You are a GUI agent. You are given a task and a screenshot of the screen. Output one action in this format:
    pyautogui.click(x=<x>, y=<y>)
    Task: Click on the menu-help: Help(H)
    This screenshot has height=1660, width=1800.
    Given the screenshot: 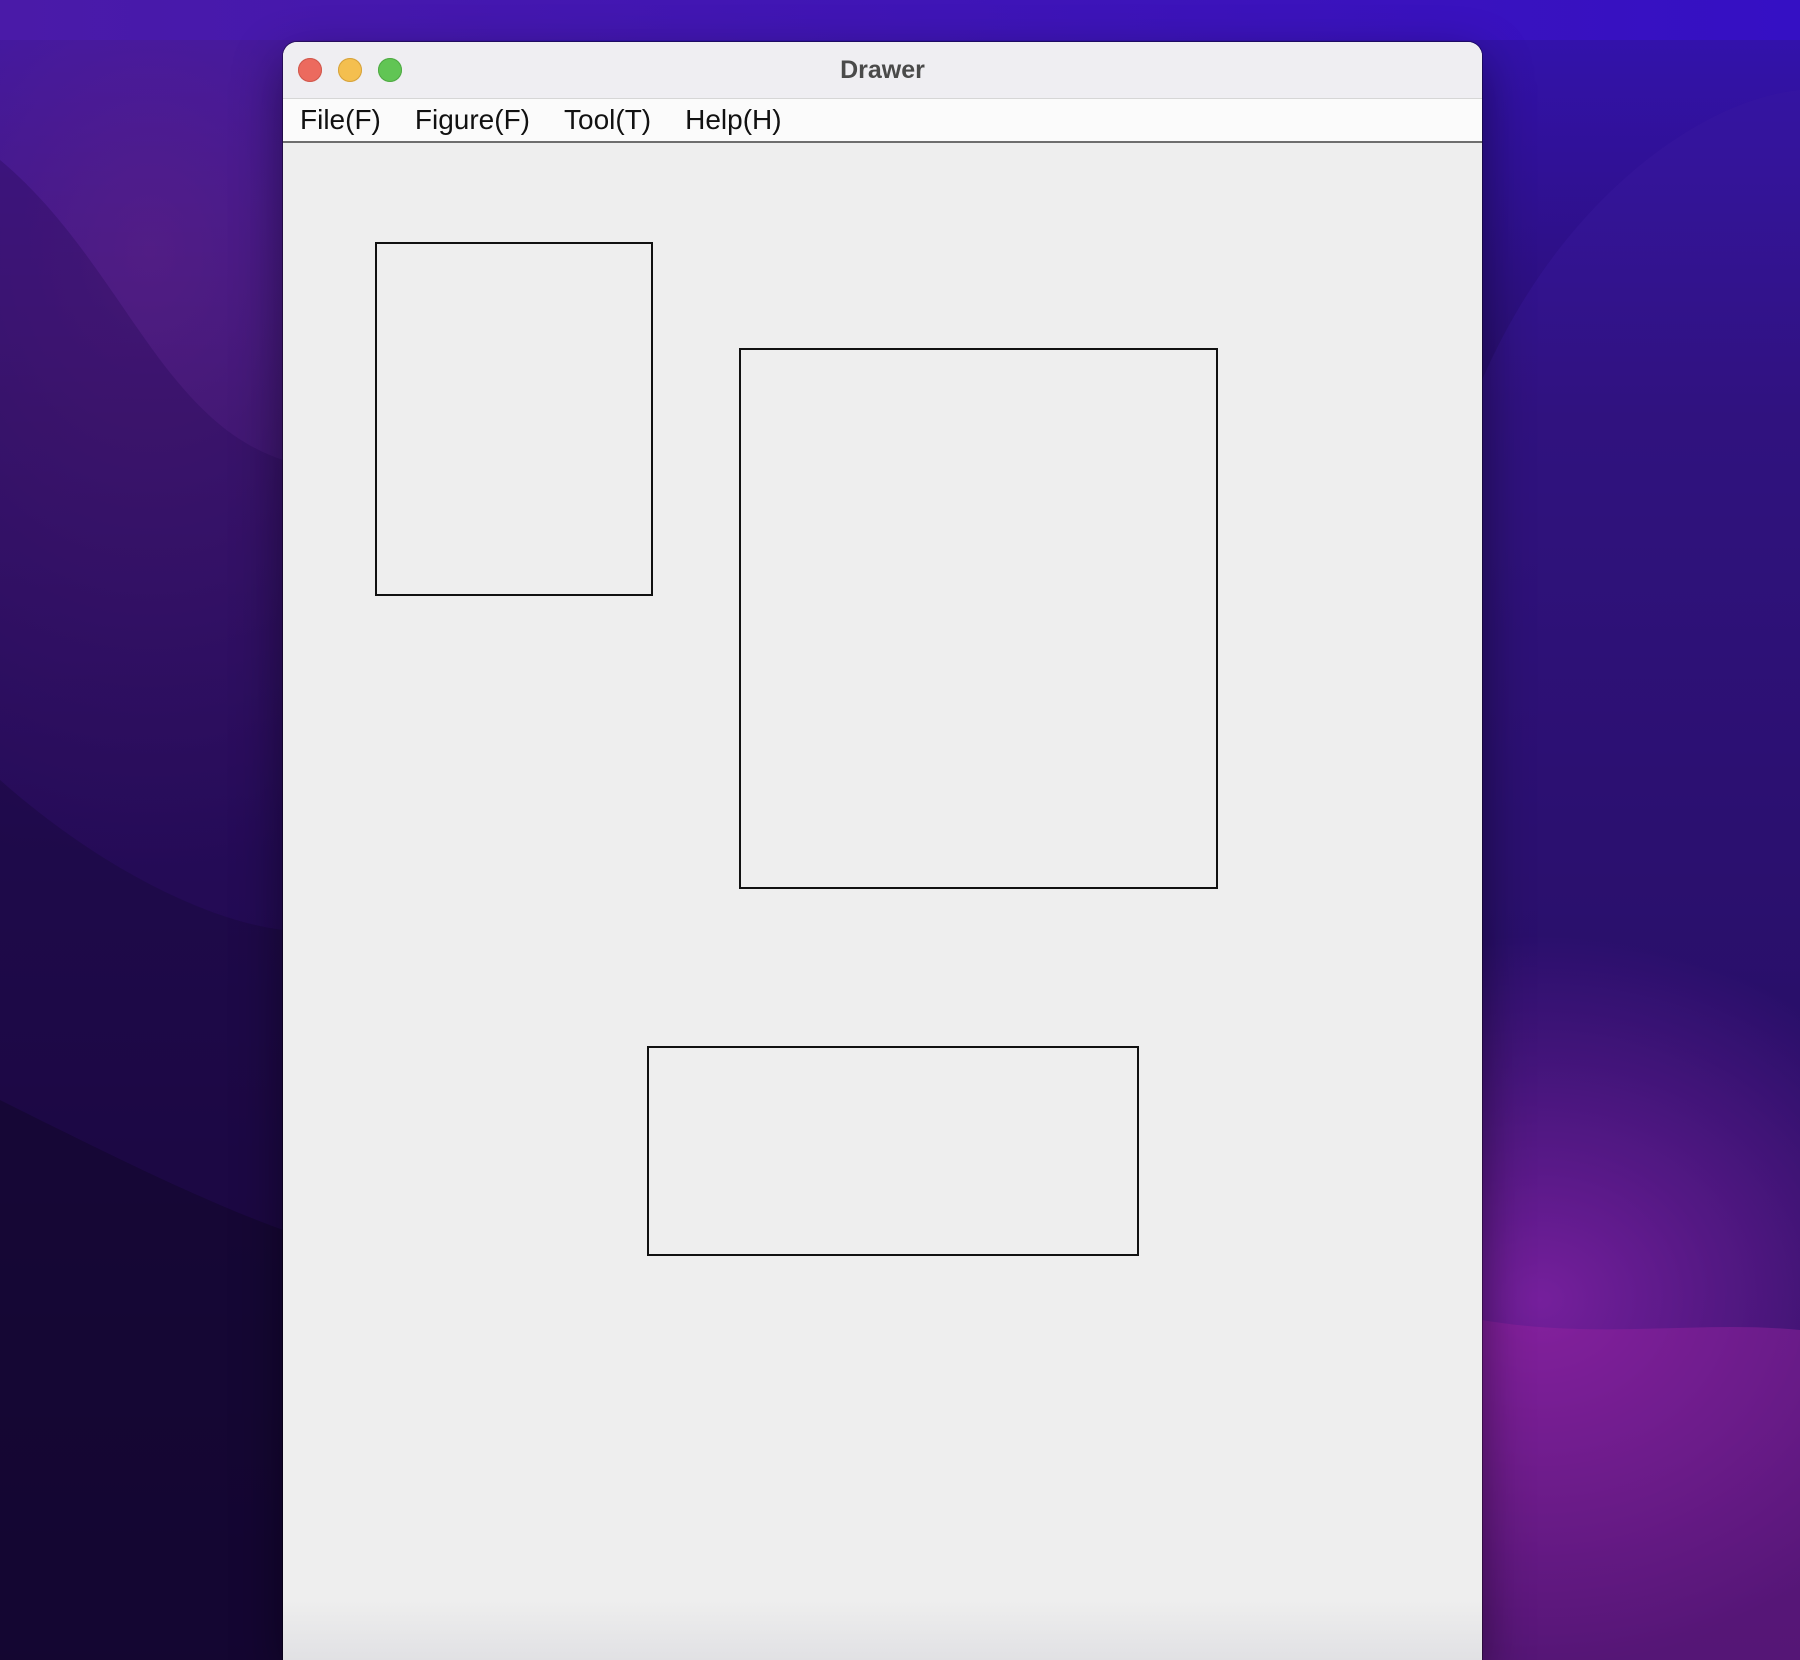 What is the action you would take?
    pyautogui.click(x=733, y=120)
    